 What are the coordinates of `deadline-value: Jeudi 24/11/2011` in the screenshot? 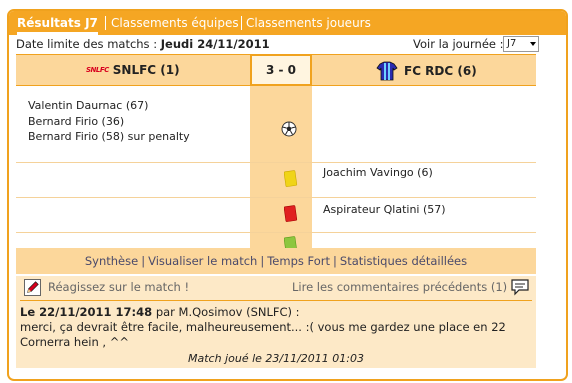 It's located at (215, 44).